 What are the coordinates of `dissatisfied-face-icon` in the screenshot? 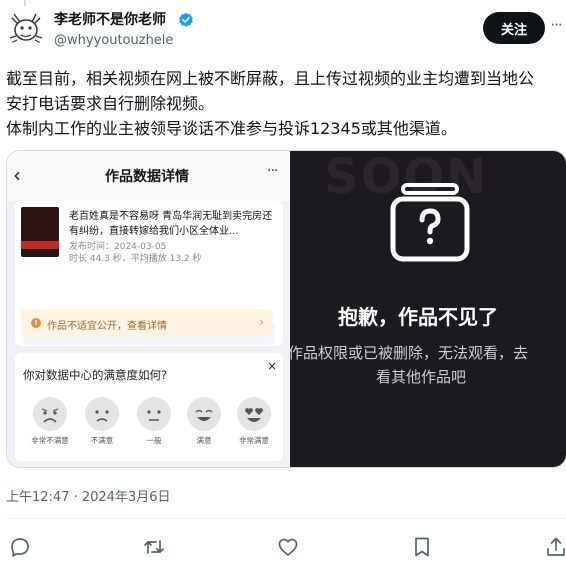 It's located at (102, 414).